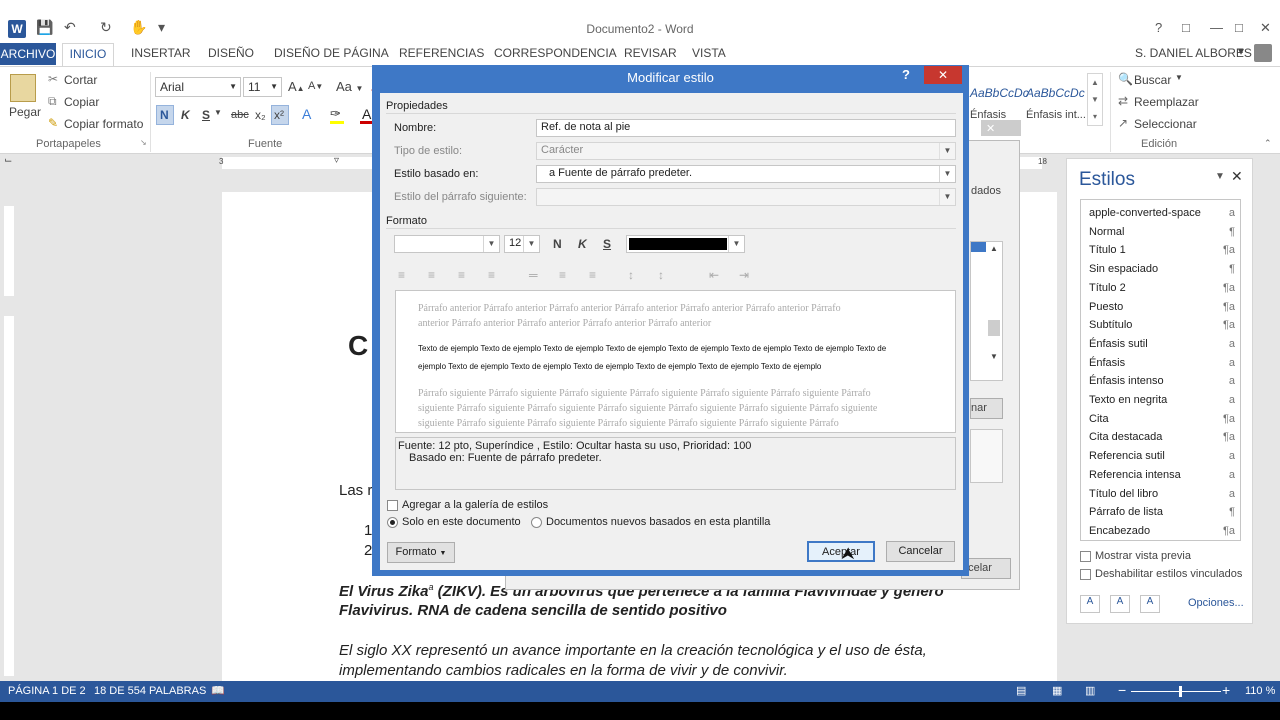 The width and height of the screenshot is (1280, 720). I want to click on style-gallery-preview-1: AaBbCcDc, so click(999, 93).